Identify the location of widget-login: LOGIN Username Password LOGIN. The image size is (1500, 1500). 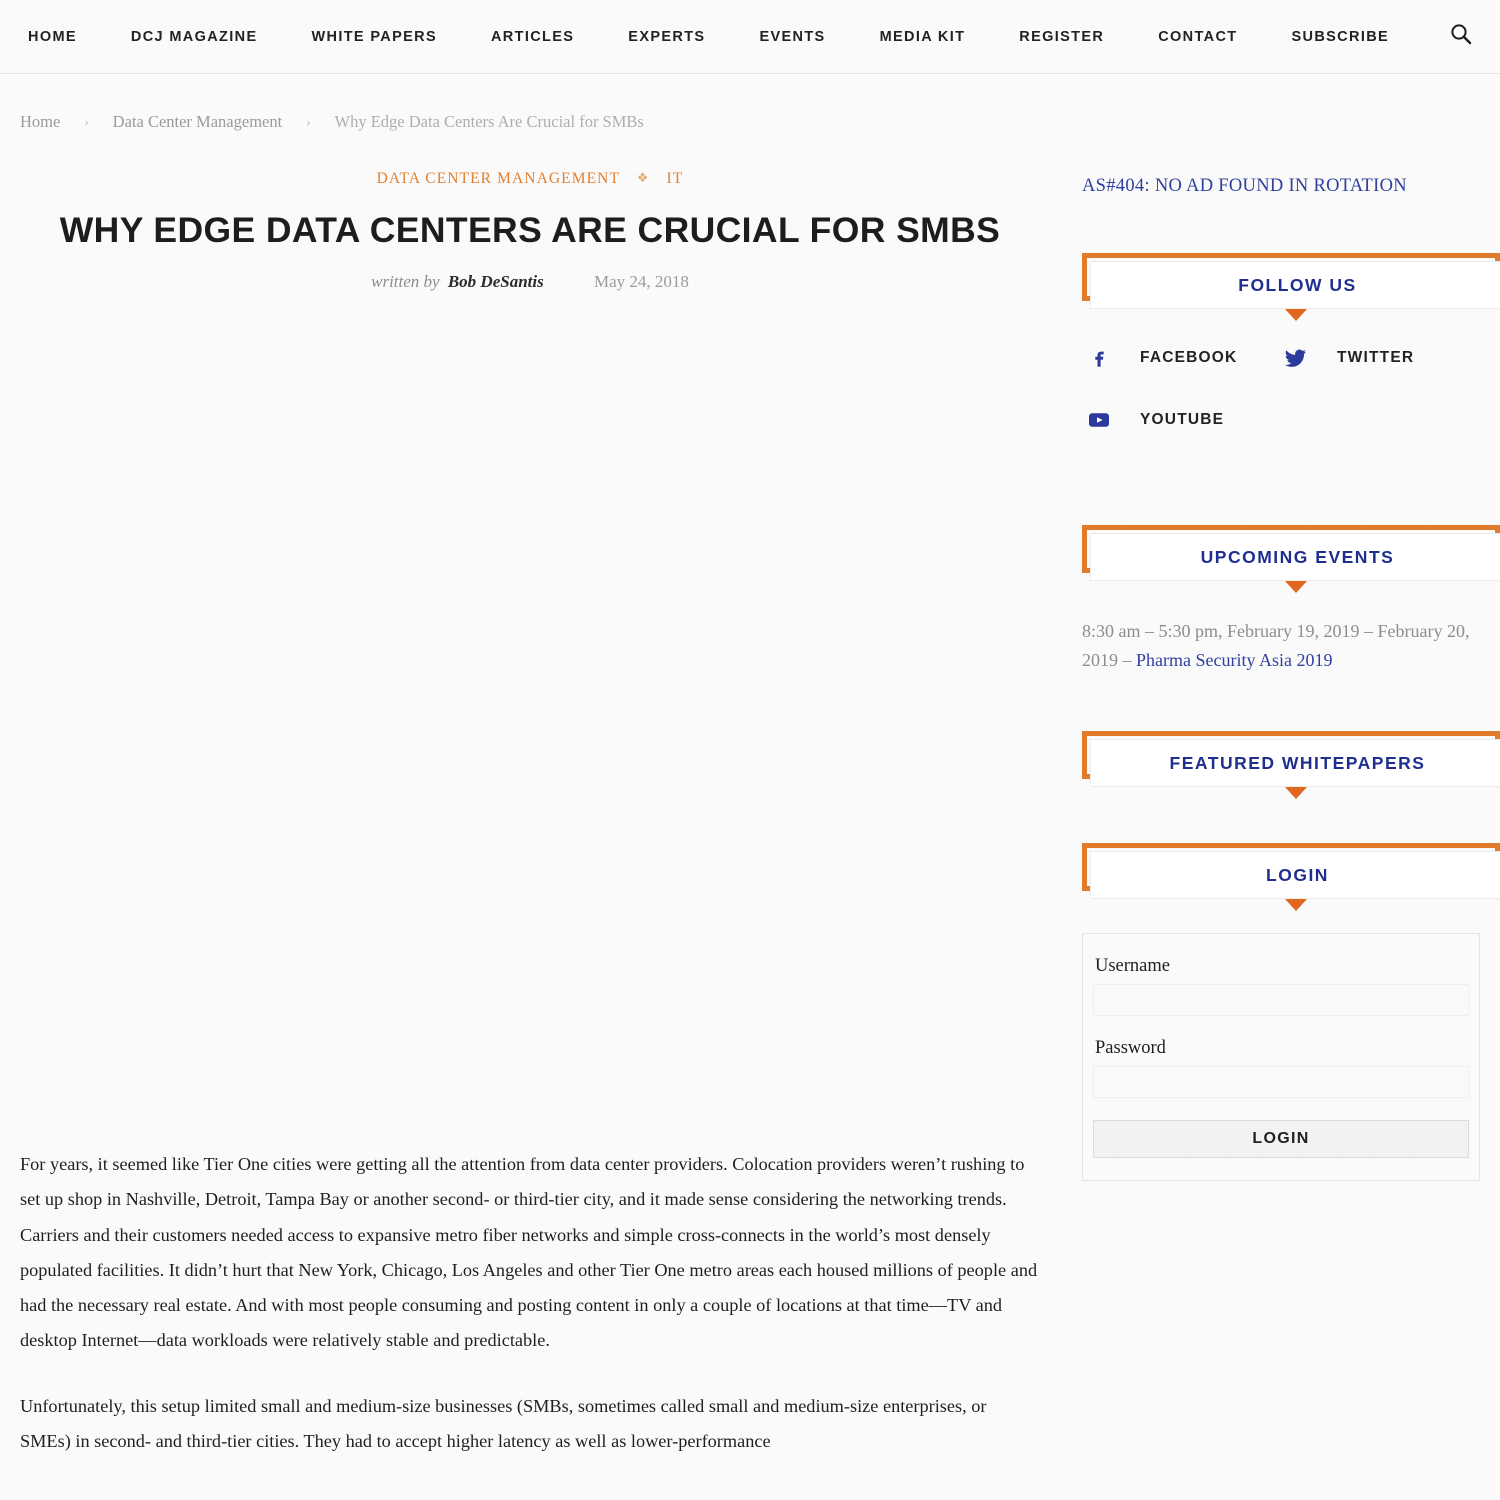
(1291, 1012).